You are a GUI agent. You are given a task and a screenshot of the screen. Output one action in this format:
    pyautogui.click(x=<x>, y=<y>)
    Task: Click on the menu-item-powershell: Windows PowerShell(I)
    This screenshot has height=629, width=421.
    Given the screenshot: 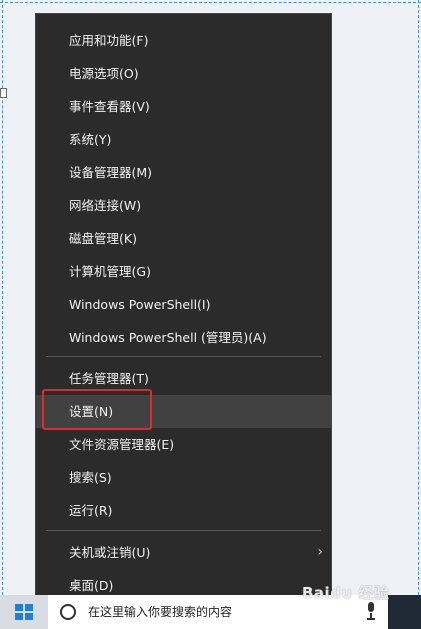 What is the action you would take?
    pyautogui.click(x=183, y=304)
    